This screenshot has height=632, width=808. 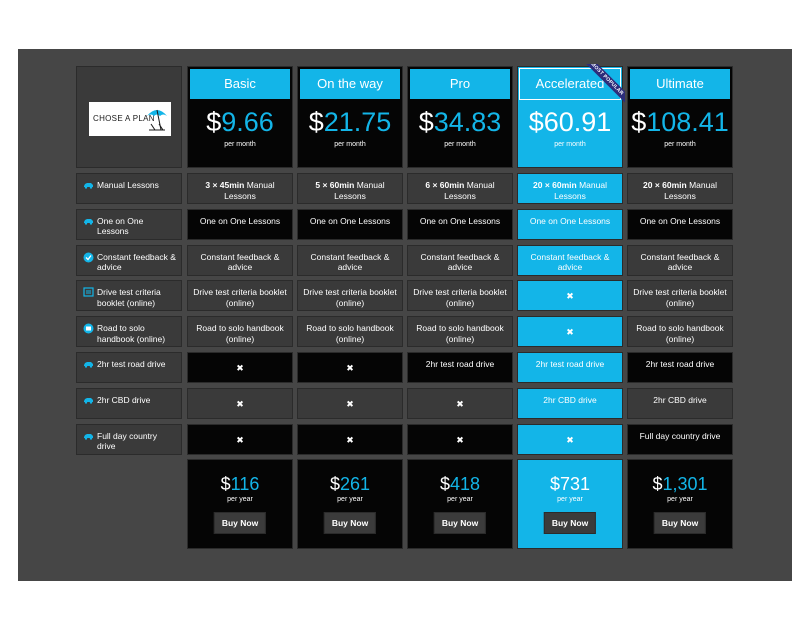 What do you see at coordinates (131, 364) in the screenshot?
I see `feature-label-text: 2hr test road drive` at bounding box center [131, 364].